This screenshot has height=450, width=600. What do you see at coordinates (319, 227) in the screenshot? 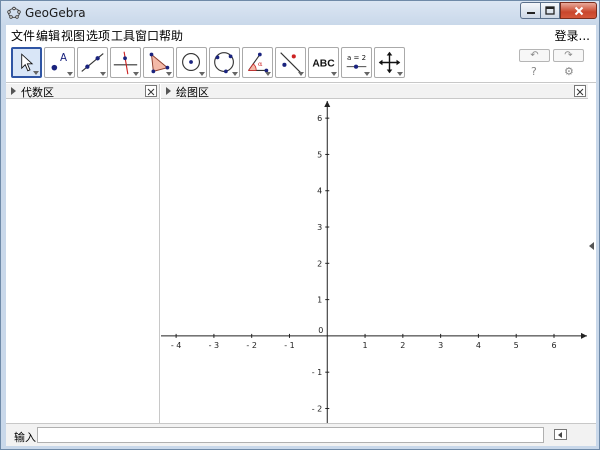
I see `y-tick-label: 3` at bounding box center [319, 227].